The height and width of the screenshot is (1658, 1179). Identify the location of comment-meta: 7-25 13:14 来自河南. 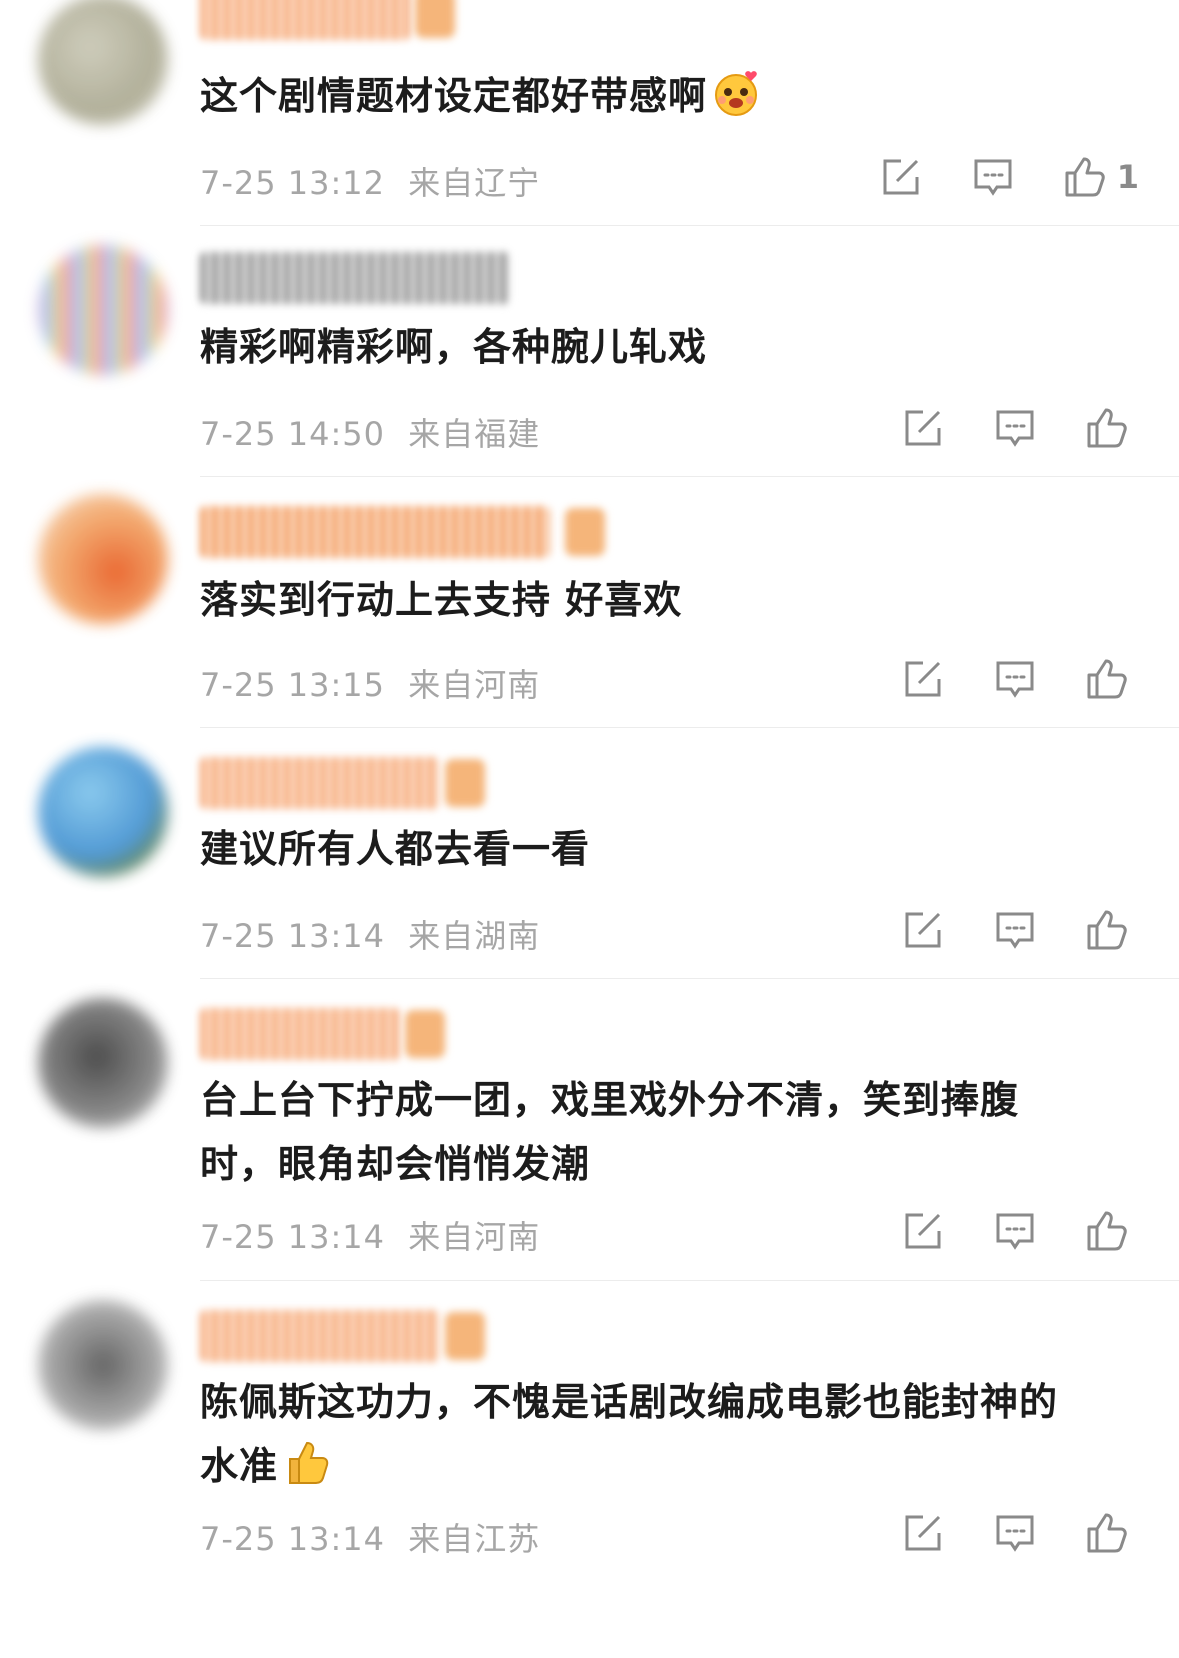
(370, 1235).